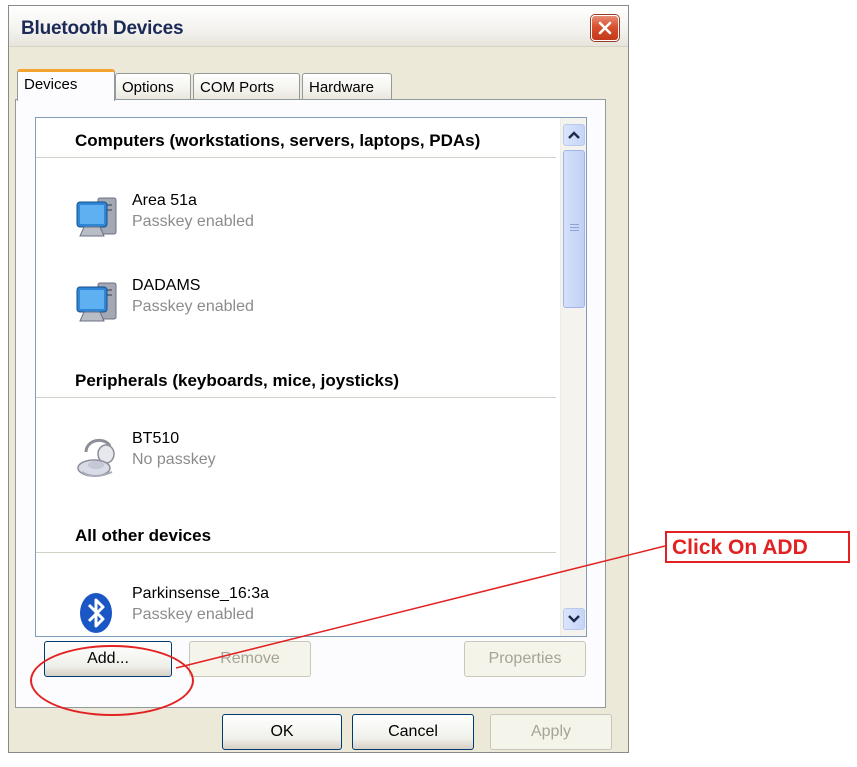  I want to click on tab-devices: Devices, so click(66, 85).